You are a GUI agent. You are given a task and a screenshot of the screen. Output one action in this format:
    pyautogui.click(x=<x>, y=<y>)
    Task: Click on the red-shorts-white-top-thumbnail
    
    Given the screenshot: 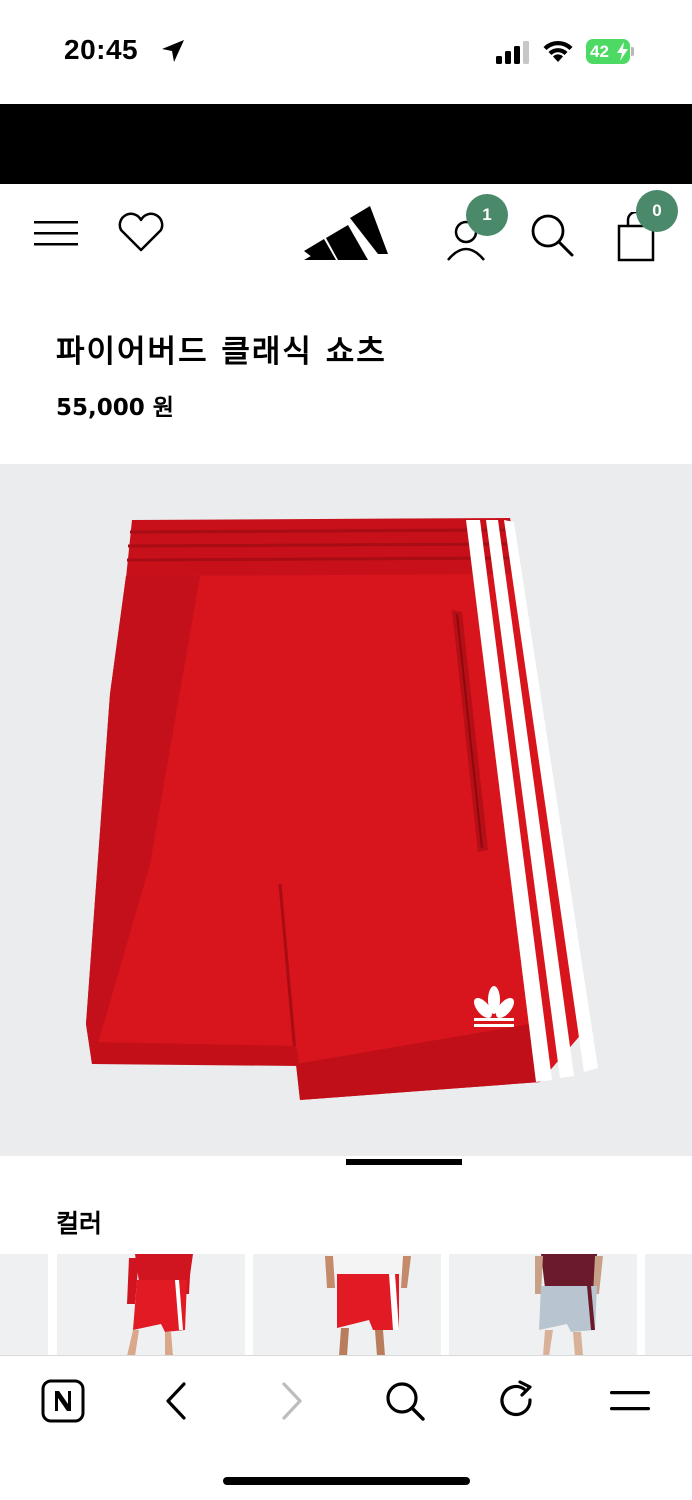 What is the action you would take?
    pyautogui.click(x=368, y=1305)
    